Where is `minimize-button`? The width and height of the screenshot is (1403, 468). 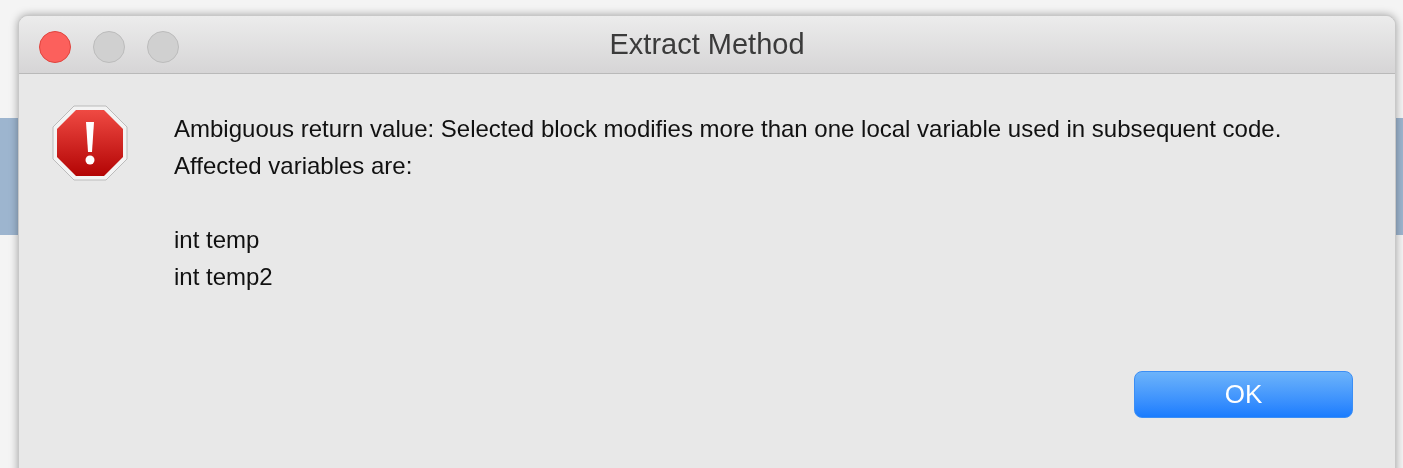 minimize-button is located at coordinates (109, 47).